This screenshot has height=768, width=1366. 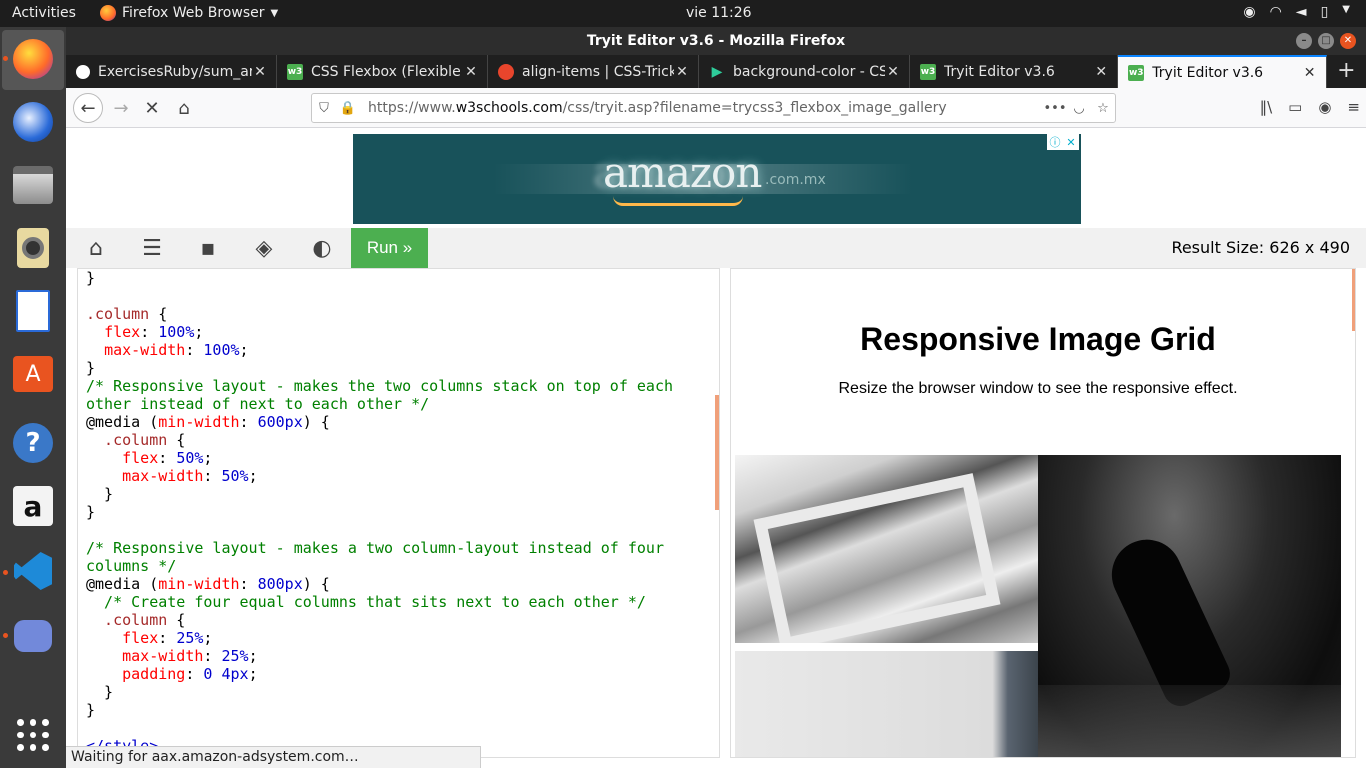 What do you see at coordinates (1136, 72) in the screenshot?
I see `w3schools-icon: w3` at bounding box center [1136, 72].